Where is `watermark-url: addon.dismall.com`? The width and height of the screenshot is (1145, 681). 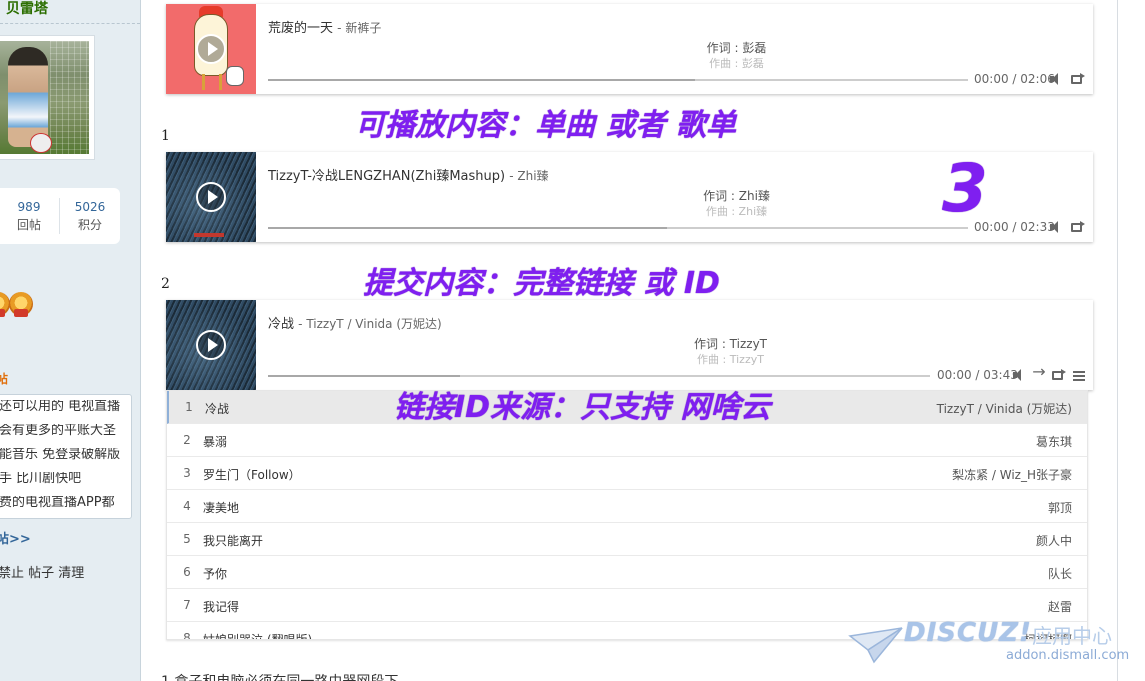 watermark-url: addon.dismall.com is located at coordinates (1068, 655).